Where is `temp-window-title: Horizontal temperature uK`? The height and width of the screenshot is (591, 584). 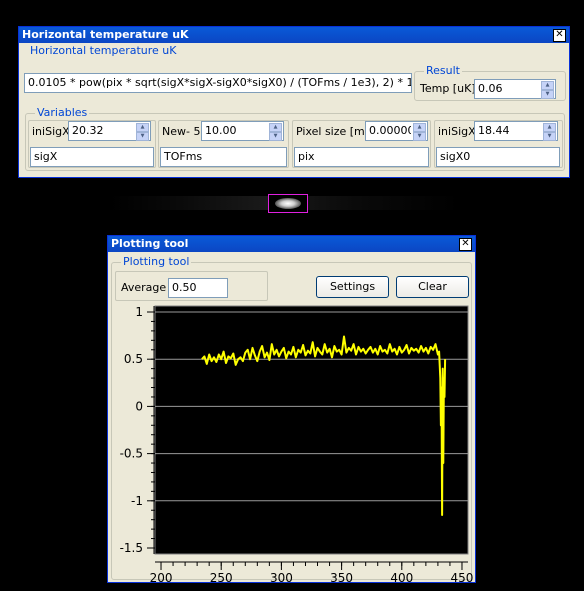
temp-window-title: Horizontal temperature uK is located at coordinates (105, 34).